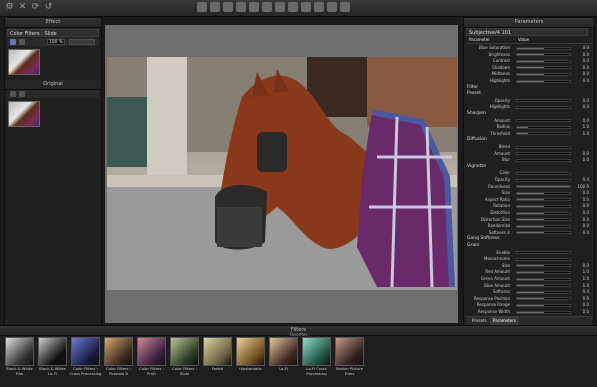 This screenshot has width=597, height=387. I want to click on filter-tile: Color Filters : Print, so click(151, 356).